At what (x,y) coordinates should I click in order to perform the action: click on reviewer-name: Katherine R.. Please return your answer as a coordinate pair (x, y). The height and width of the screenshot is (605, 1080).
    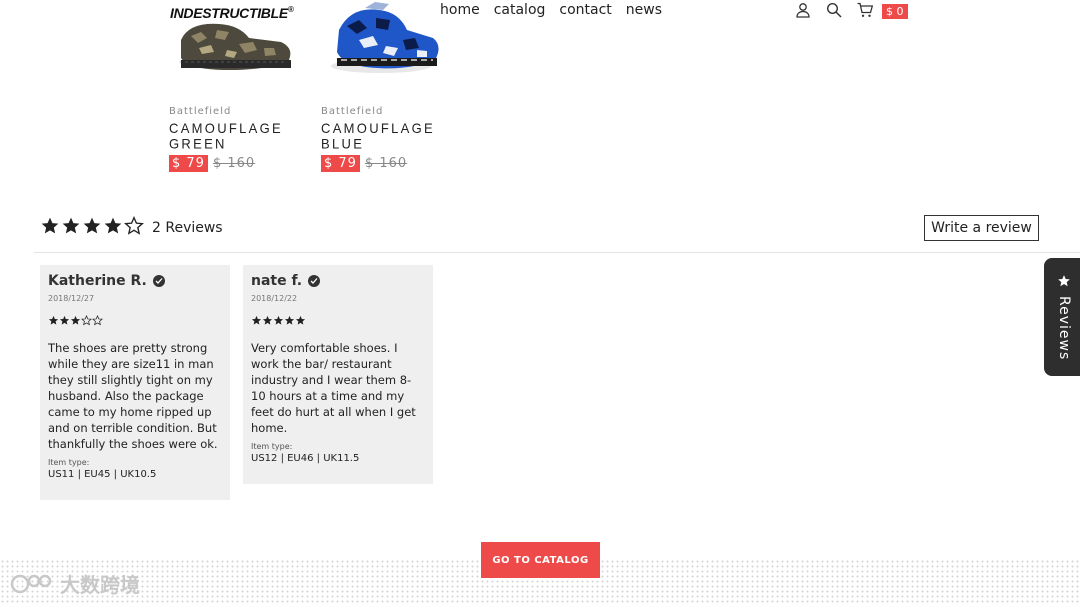
    Looking at the image, I should click on (135, 281).